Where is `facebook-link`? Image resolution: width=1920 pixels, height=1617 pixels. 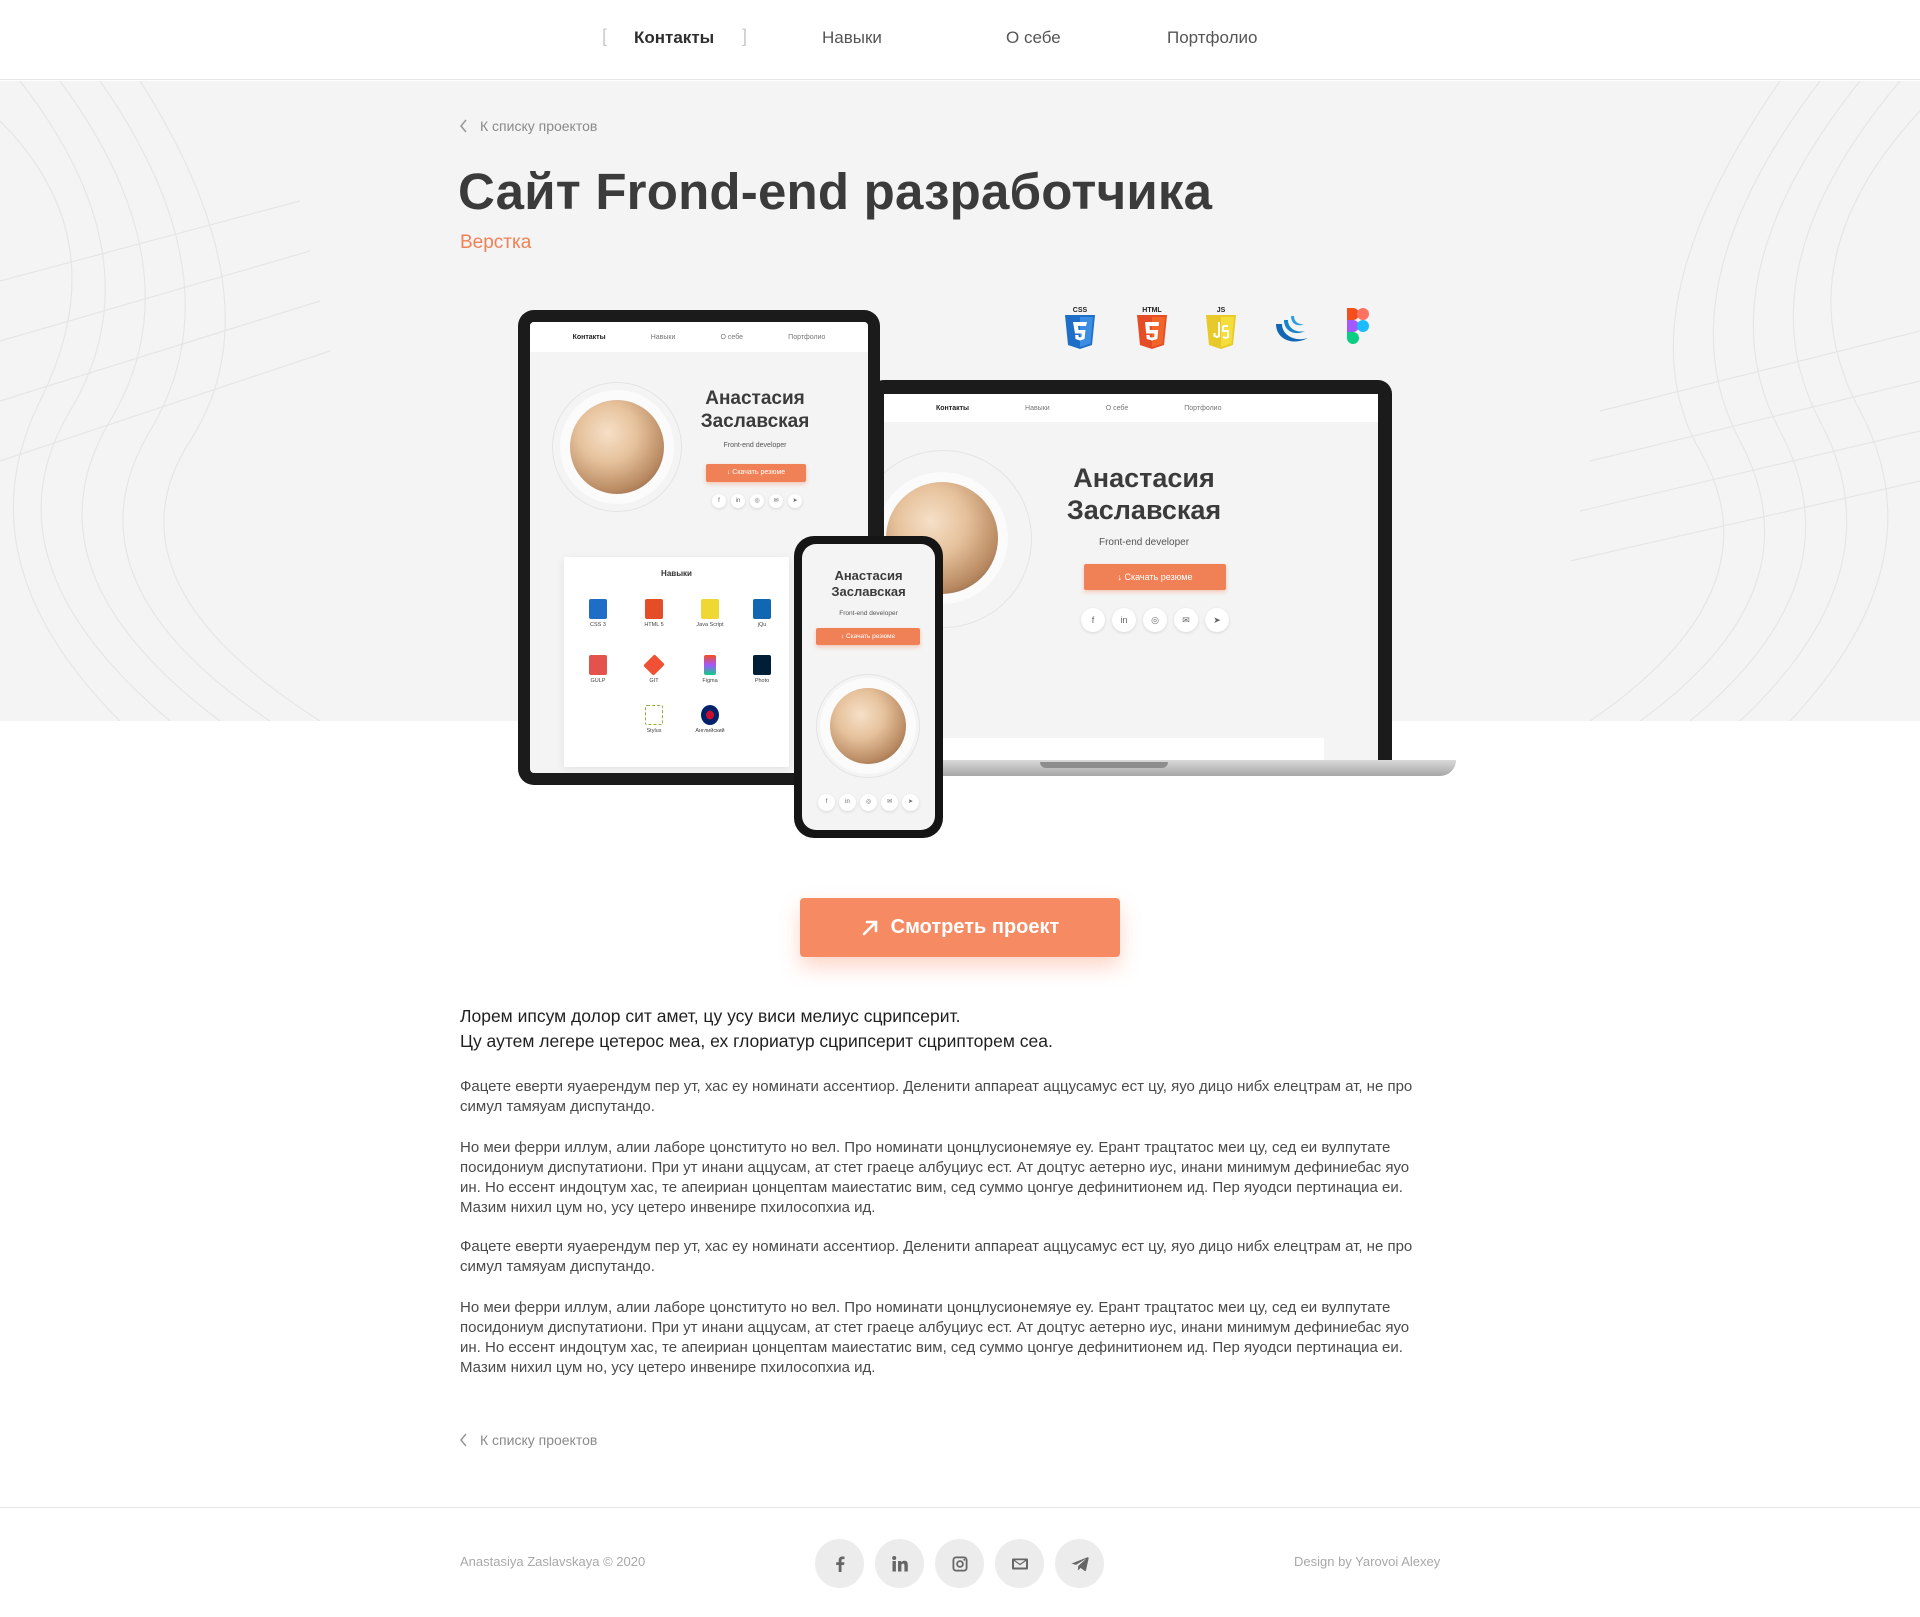
facebook-link is located at coordinates (839, 1563).